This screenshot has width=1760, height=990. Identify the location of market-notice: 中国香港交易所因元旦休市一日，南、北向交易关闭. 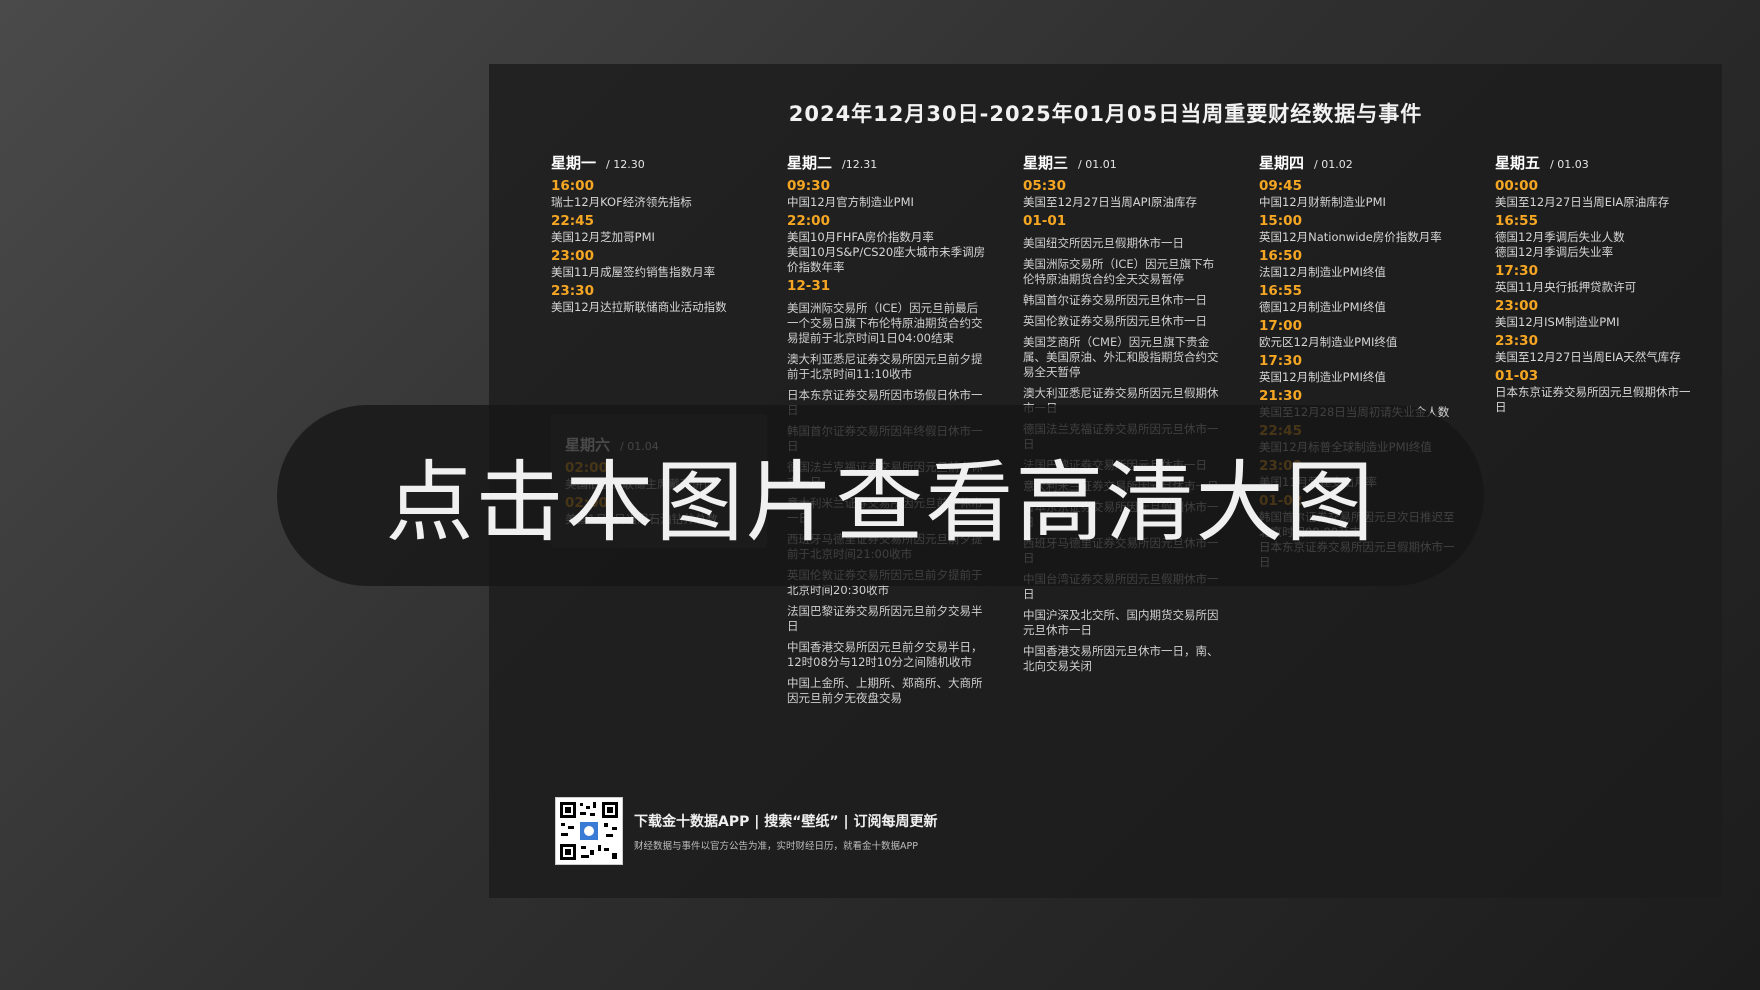
(1121, 658).